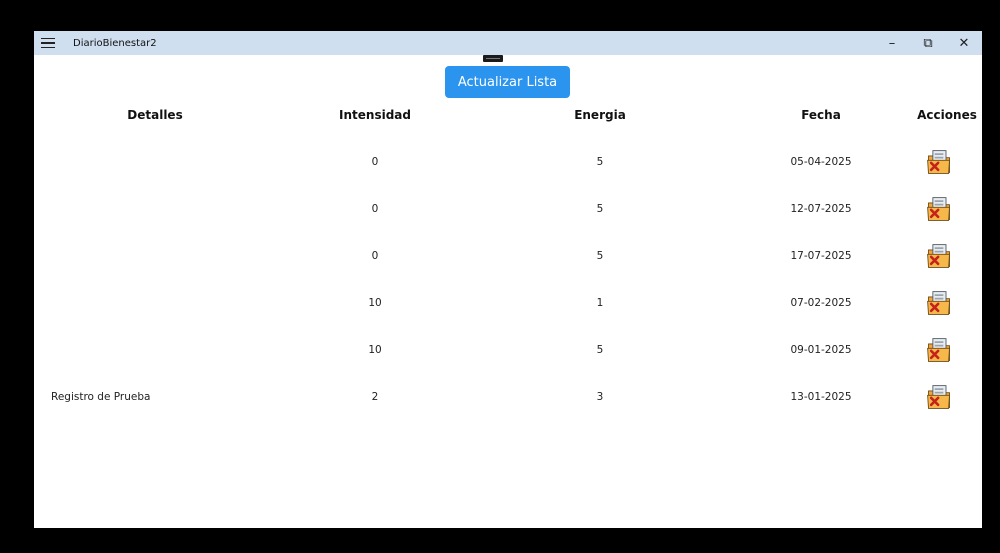 This screenshot has width=1000, height=553. I want to click on hamburger-menu-icon, so click(48, 43).